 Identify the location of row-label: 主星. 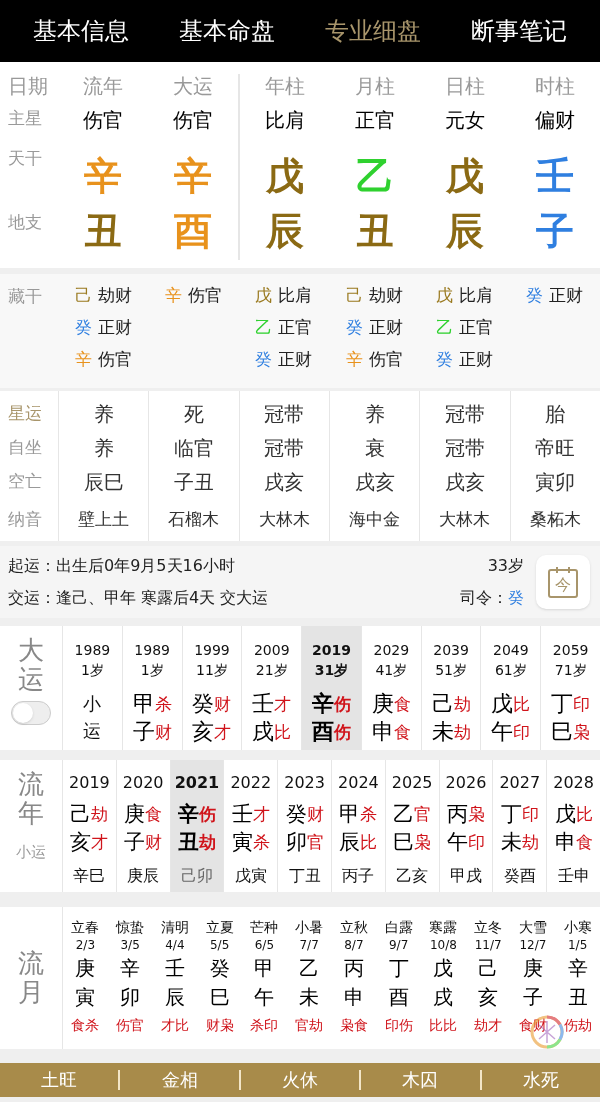
(25, 119).